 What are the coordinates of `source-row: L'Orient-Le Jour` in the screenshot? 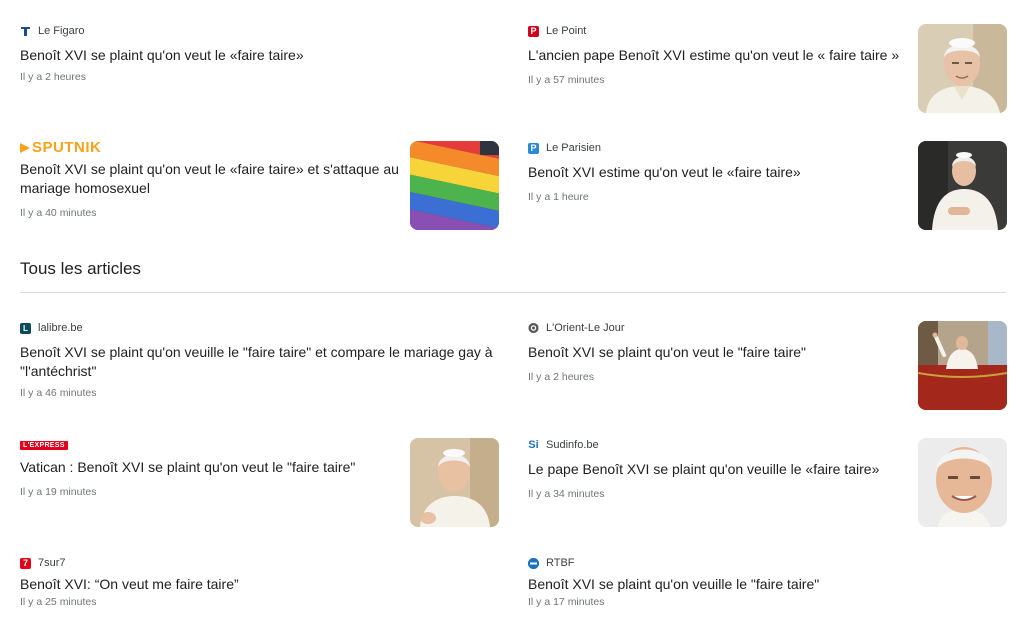 It's located at (718, 328).